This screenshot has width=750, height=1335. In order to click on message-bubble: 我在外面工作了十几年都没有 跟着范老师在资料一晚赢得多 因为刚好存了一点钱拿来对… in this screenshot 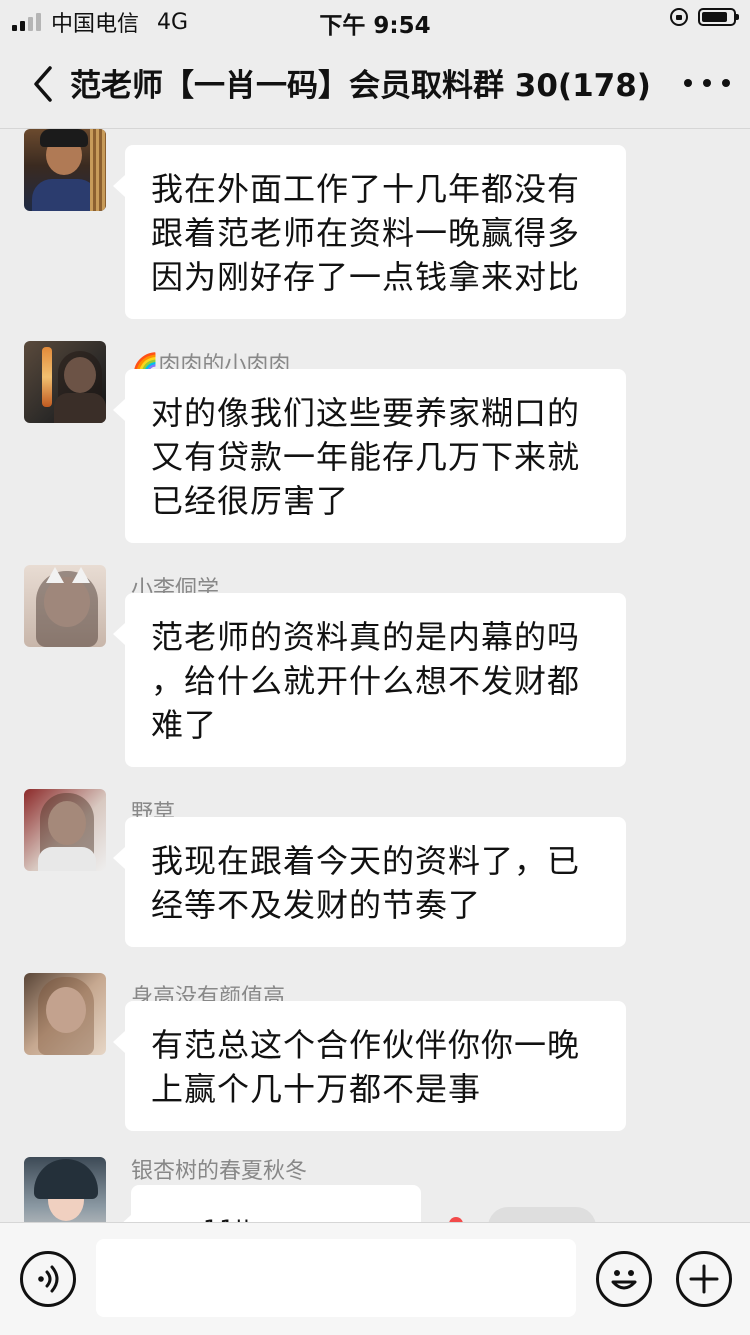, I will do `click(369, 232)`.